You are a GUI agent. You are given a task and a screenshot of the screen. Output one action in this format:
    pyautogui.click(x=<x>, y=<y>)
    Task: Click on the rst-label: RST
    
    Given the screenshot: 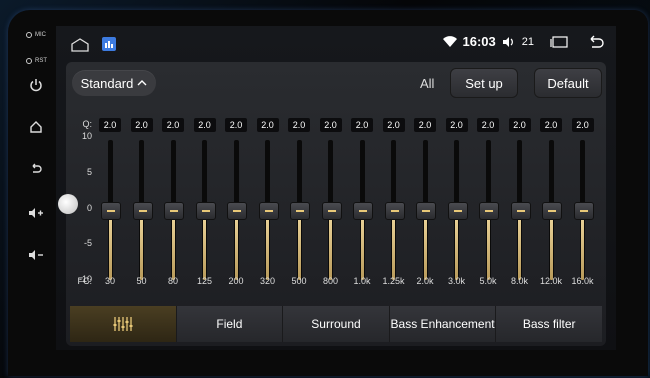 What is the action you would take?
    pyautogui.click(x=41, y=61)
    